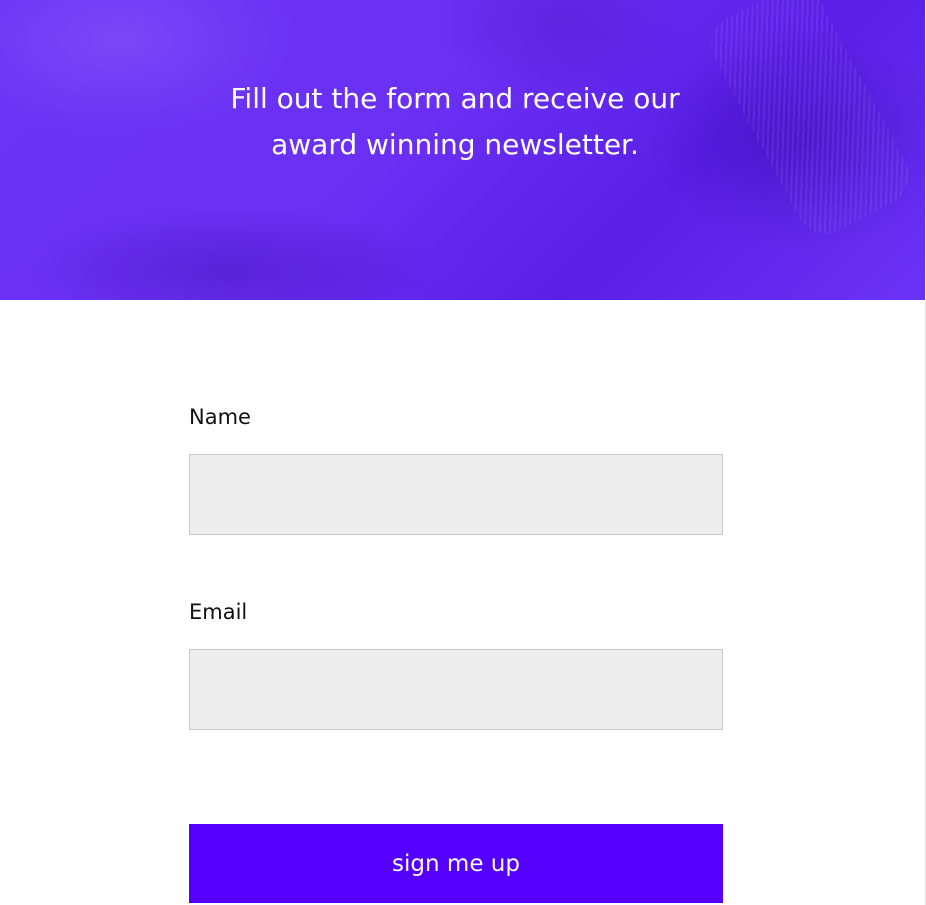 This screenshot has width=926, height=905. Describe the element at coordinates (220, 417) in the screenshot. I see `name-label: Name` at that location.